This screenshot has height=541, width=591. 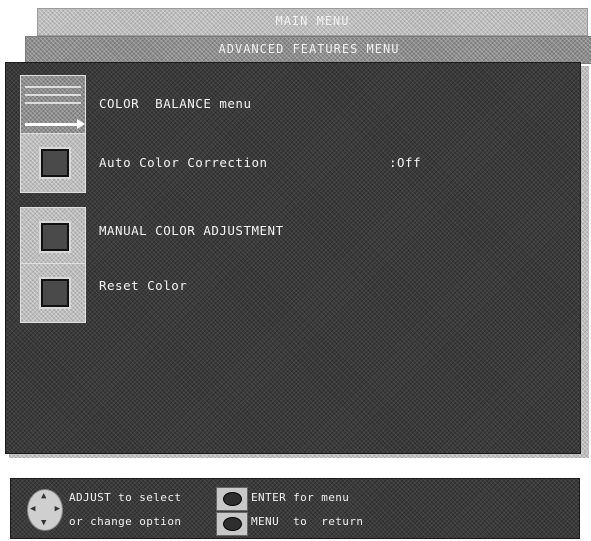 I want to click on adjust-help-line2: or change option, so click(x=125, y=521).